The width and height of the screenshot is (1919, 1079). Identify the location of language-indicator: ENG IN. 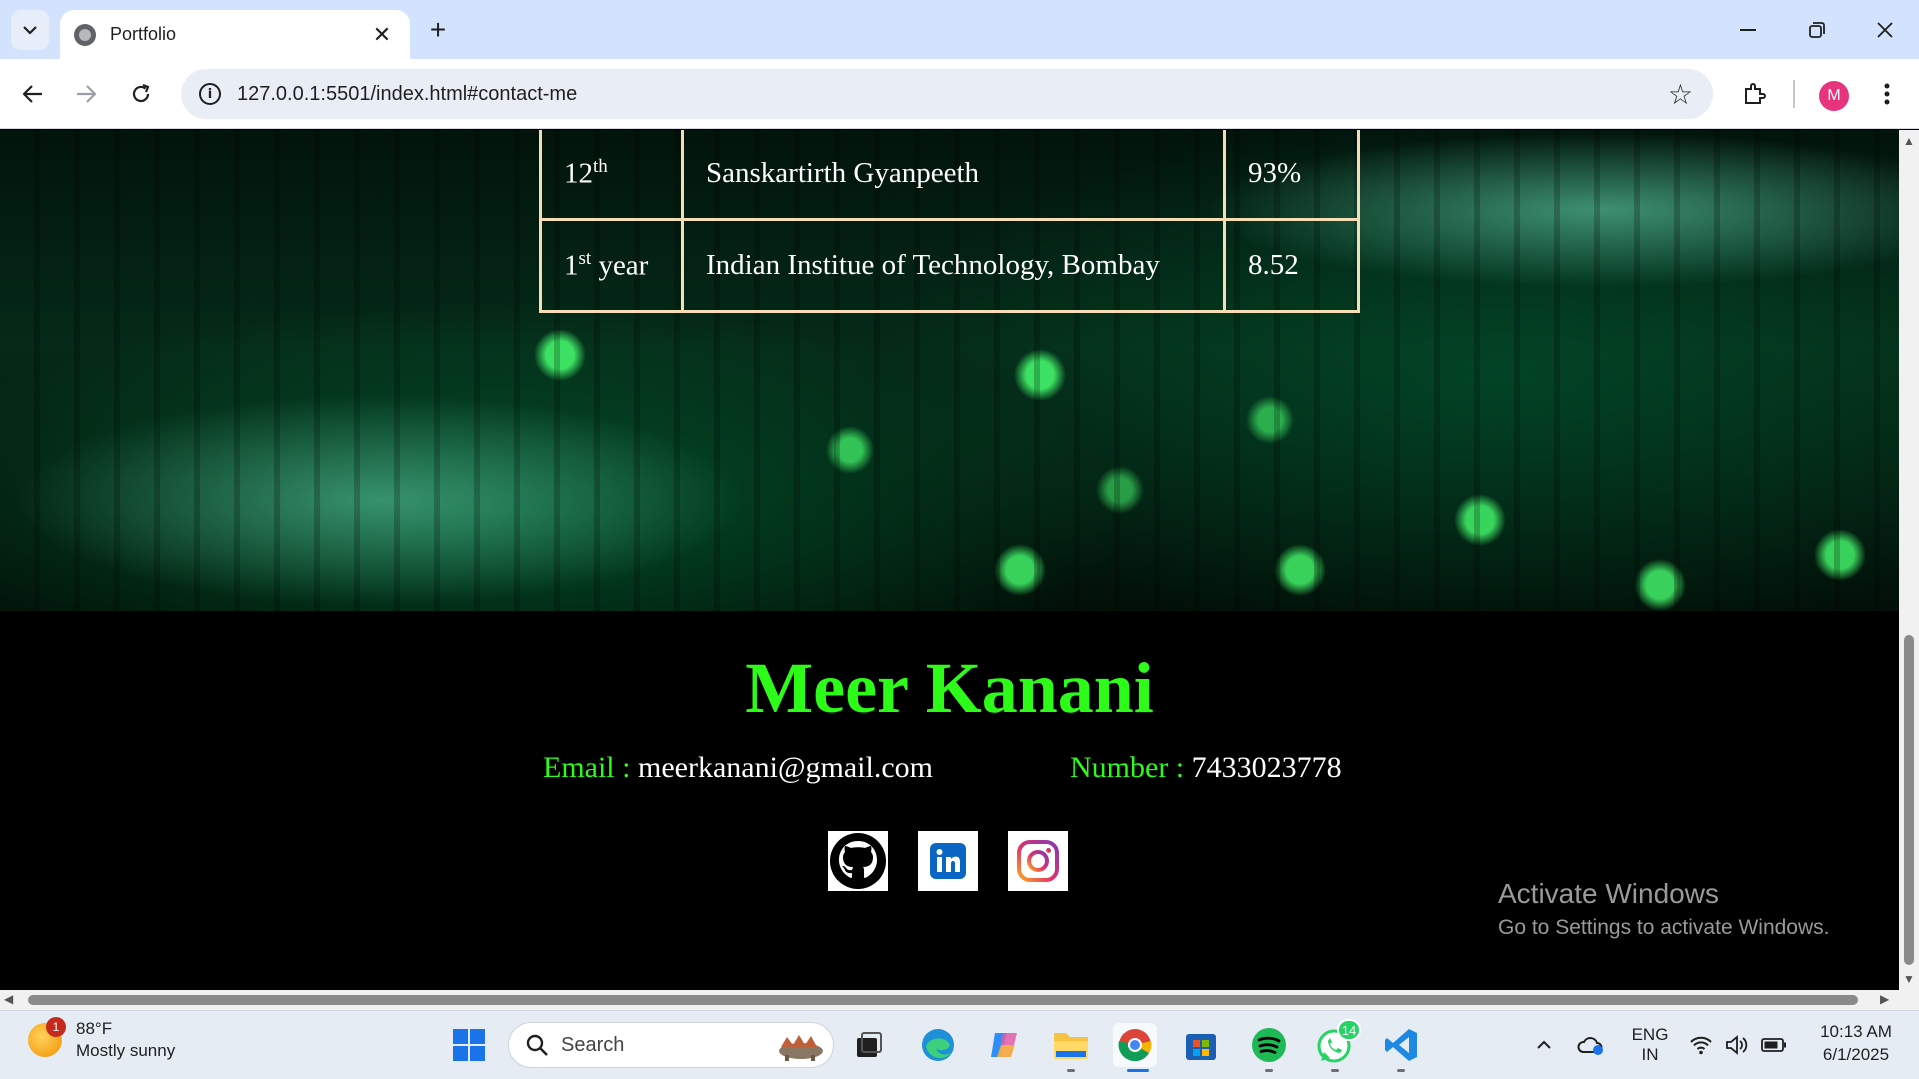
(1650, 1045).